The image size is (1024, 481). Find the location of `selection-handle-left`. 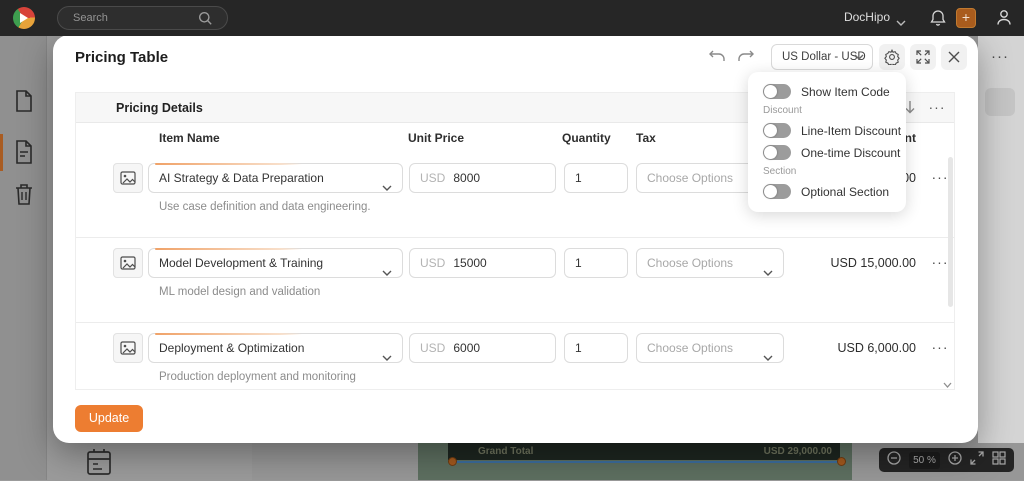

selection-handle-left is located at coordinates (452, 461).